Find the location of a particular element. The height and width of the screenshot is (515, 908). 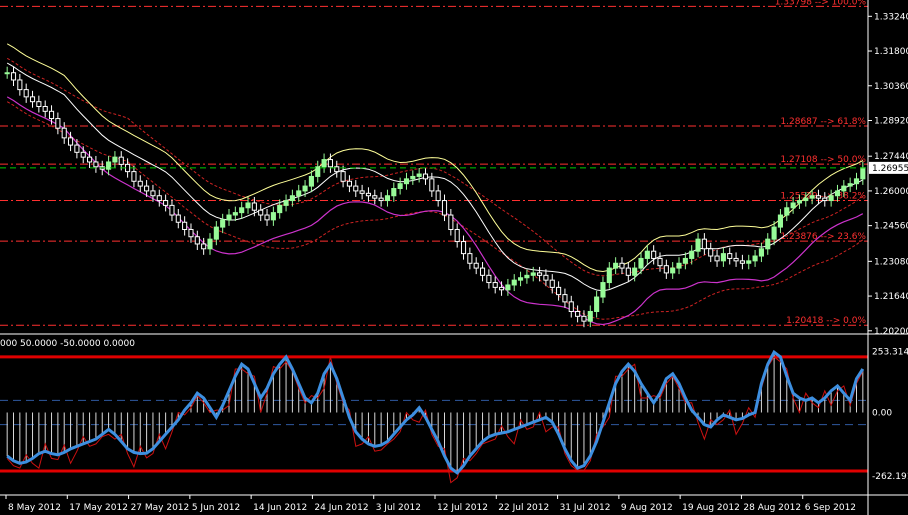

time-tick-label: 19 Aug 2012 is located at coordinates (711, 508).